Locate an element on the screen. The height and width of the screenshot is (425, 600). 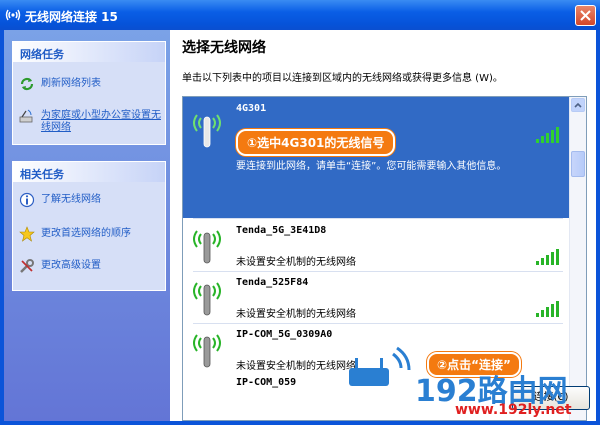
network-item-tenda-5g: Tenda_5G_3E41D8 未设置安全机制的无线网络 is located at coordinates (377, 245).